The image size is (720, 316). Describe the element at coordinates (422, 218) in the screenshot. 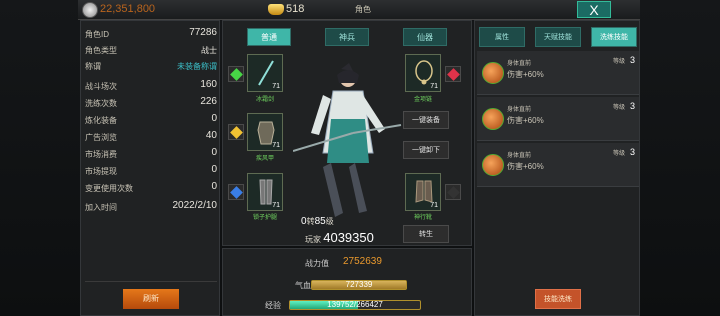

I see `boots-name: 神行靴` at that location.